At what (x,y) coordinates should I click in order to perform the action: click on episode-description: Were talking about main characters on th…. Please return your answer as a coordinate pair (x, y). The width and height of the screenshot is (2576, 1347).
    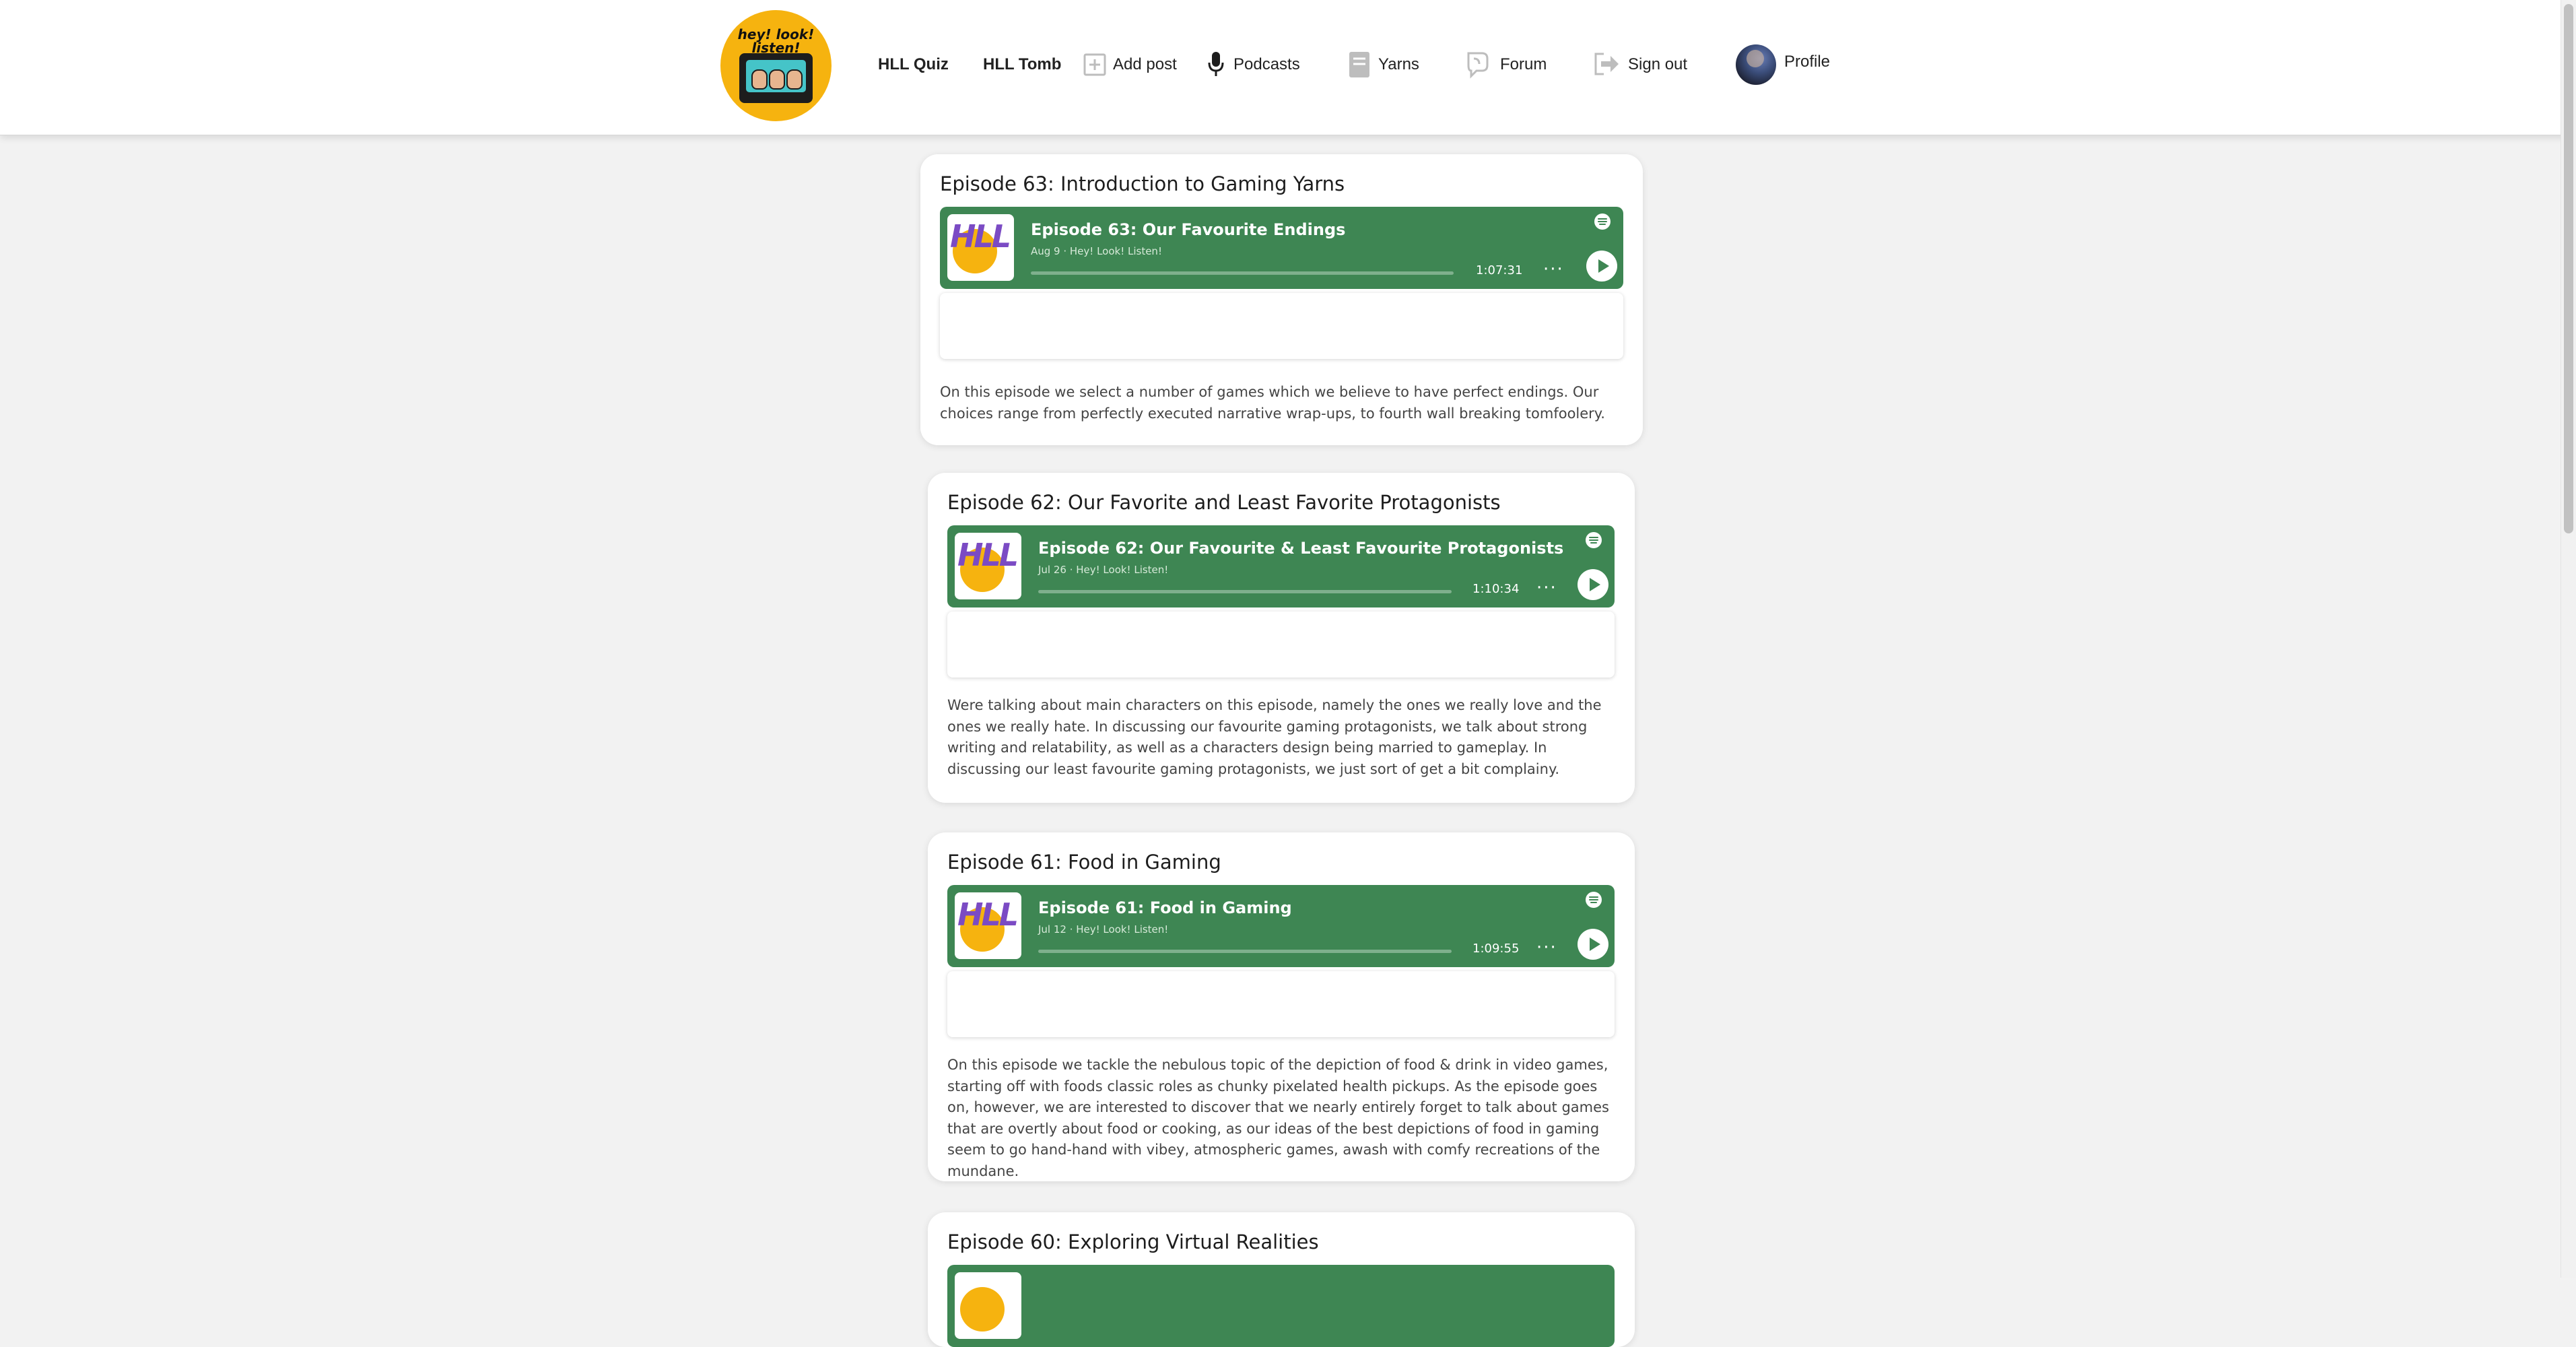
    Looking at the image, I should click on (1274, 737).